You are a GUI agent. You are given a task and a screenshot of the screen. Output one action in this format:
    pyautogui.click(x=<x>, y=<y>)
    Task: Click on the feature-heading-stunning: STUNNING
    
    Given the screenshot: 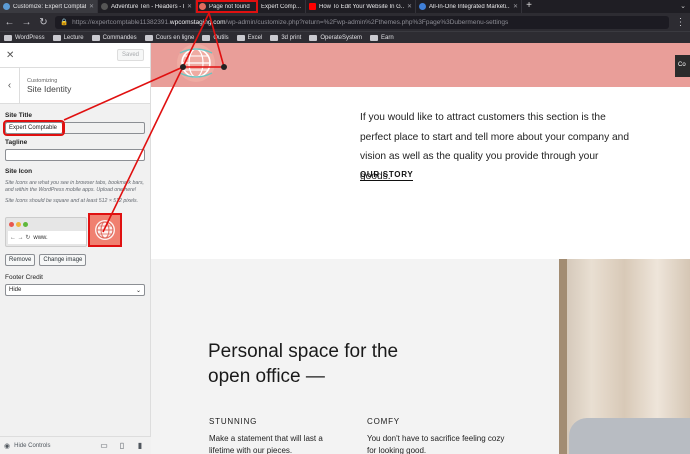 What is the action you would take?
    pyautogui.click(x=233, y=421)
    